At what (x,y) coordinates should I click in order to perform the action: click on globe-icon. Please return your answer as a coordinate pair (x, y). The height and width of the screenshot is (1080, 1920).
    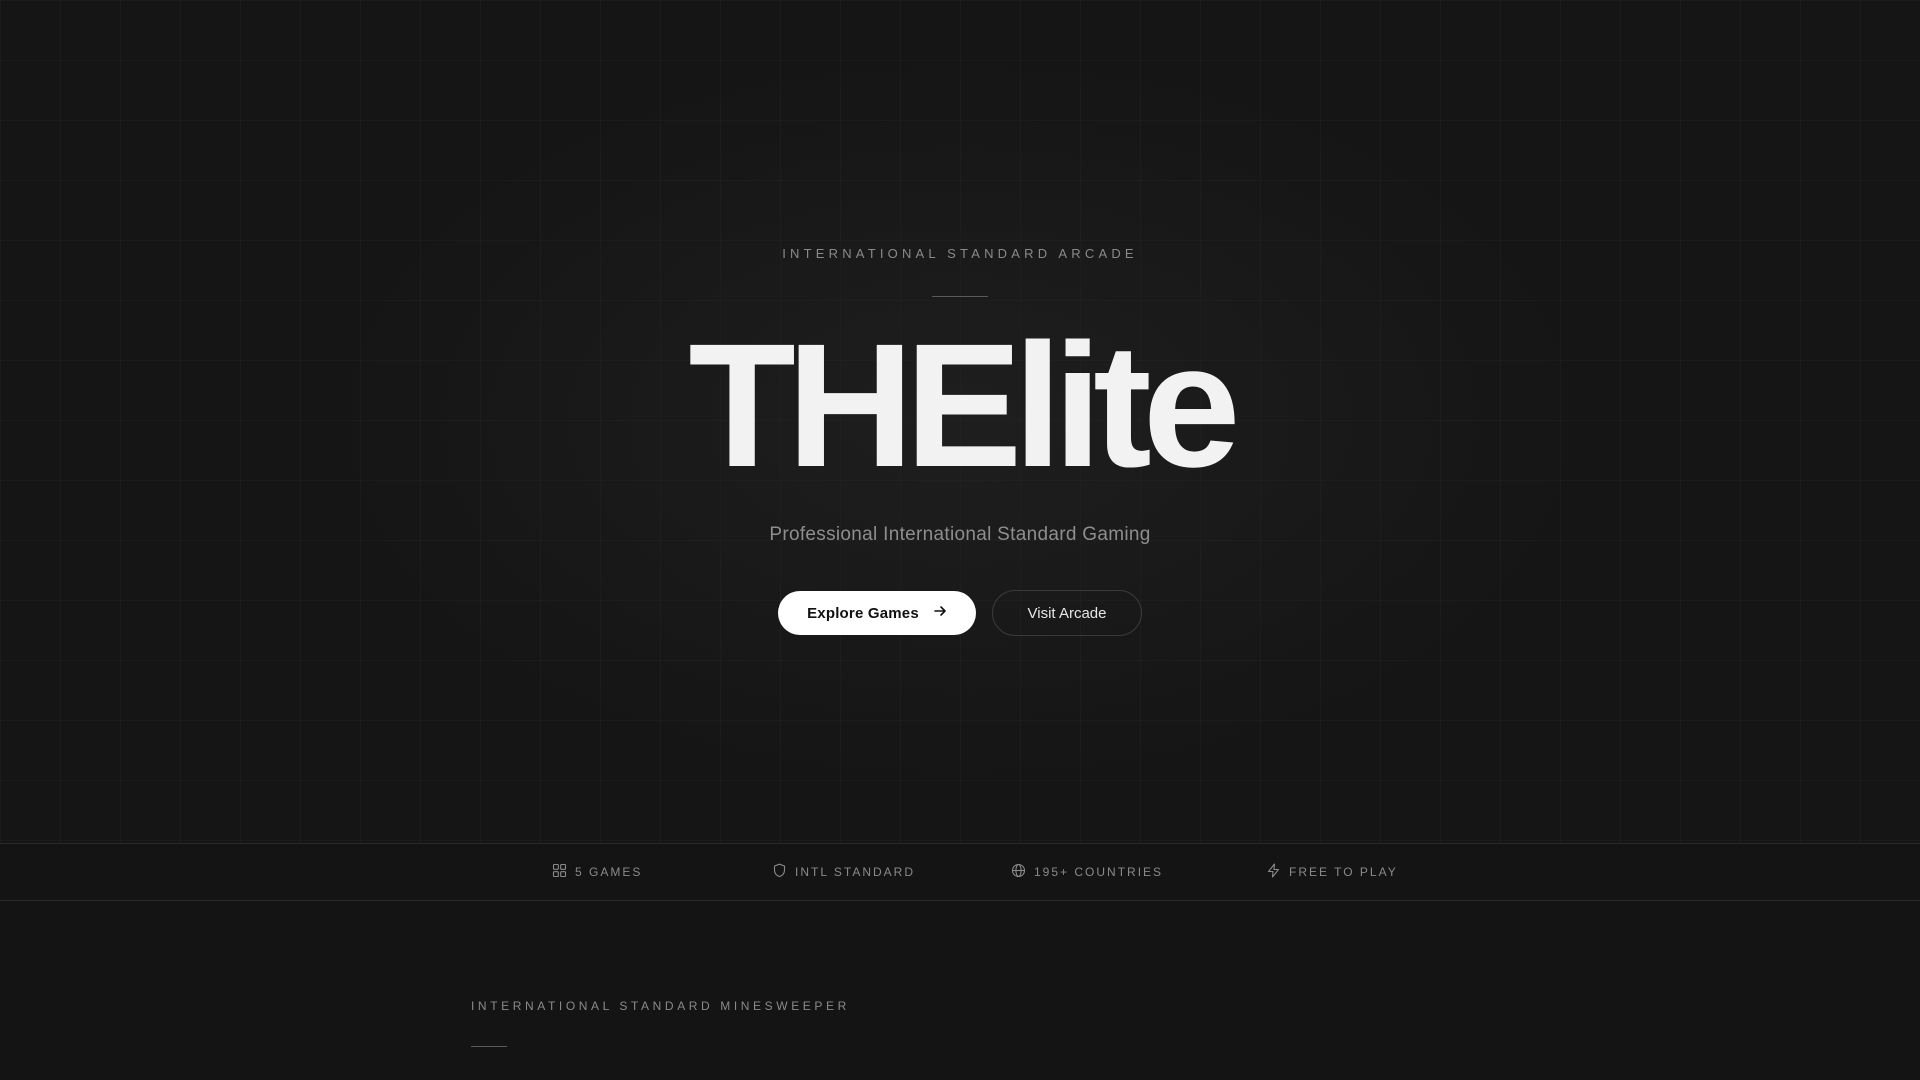
    Looking at the image, I should click on (1018, 872).